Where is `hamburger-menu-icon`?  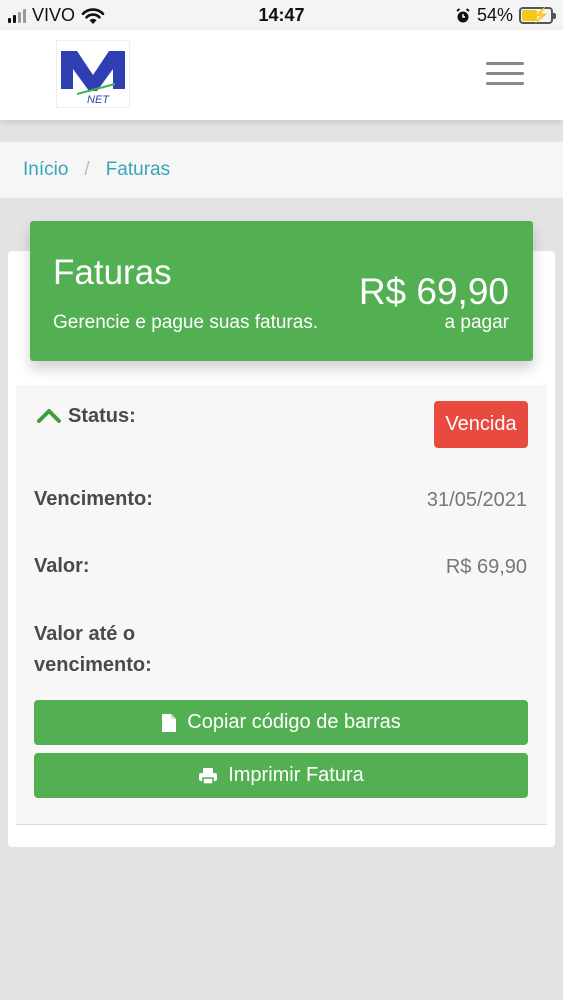
hamburger-menu-icon is located at coordinates (505, 75).